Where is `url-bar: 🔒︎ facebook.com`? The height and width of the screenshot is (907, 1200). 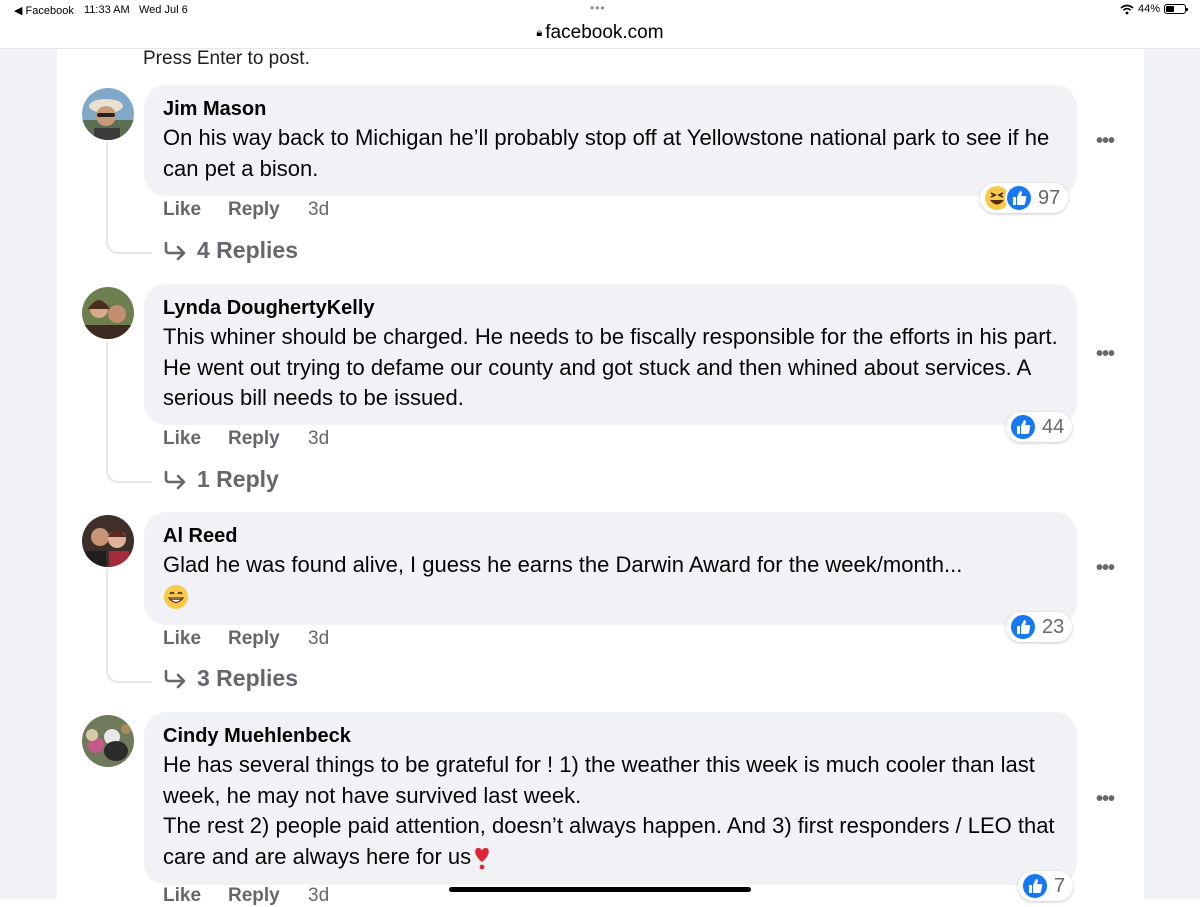
url-bar: 🔒︎ facebook.com is located at coordinates (600, 34).